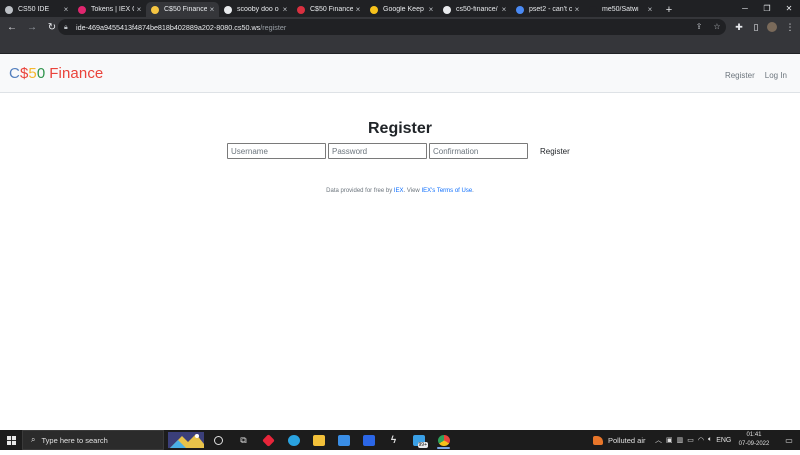 Image resolution: width=800 pixels, height=455 pixels. Describe the element at coordinates (67, 27) in the screenshot. I see `lock-icon: 🔒︎` at that location.